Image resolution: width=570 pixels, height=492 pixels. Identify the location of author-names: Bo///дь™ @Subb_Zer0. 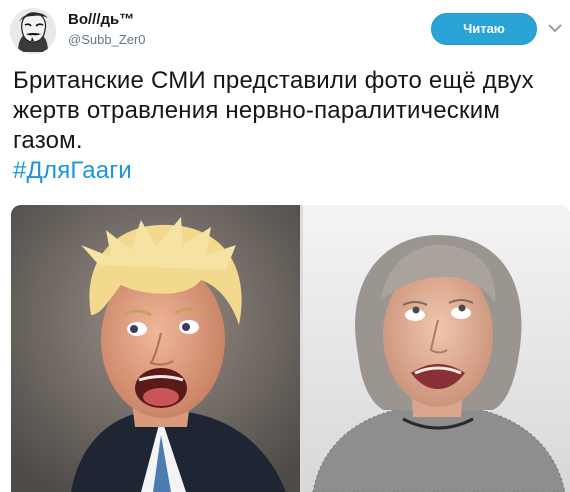
(107, 30).